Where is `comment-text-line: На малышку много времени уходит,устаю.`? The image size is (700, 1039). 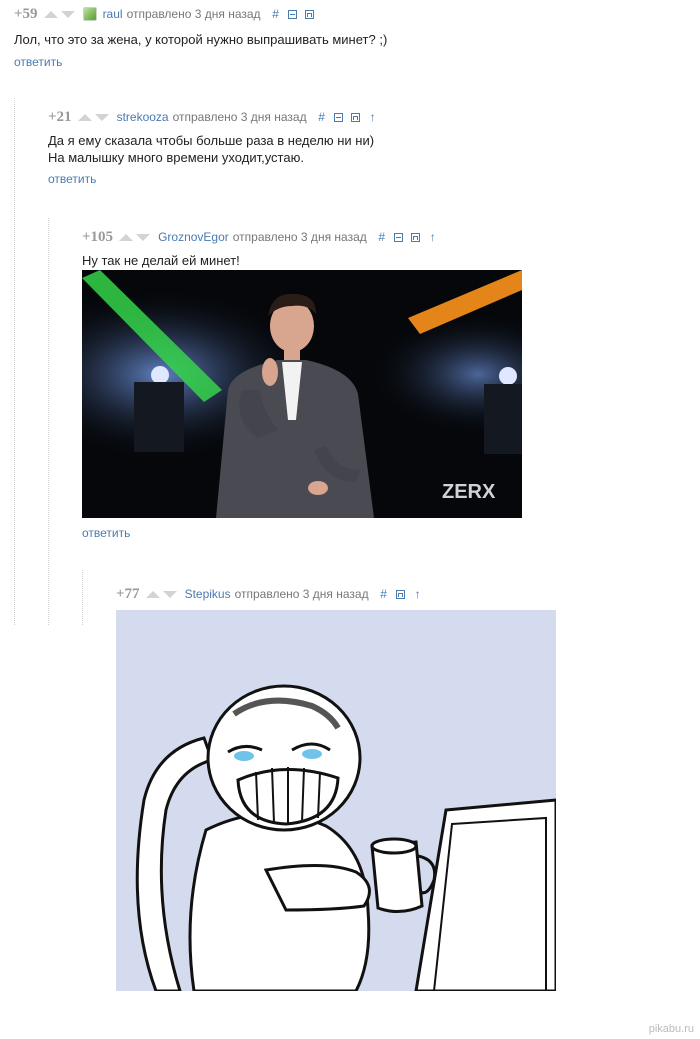
comment-text-line: На малышку много времени уходит,устаю. is located at coordinates (176, 157).